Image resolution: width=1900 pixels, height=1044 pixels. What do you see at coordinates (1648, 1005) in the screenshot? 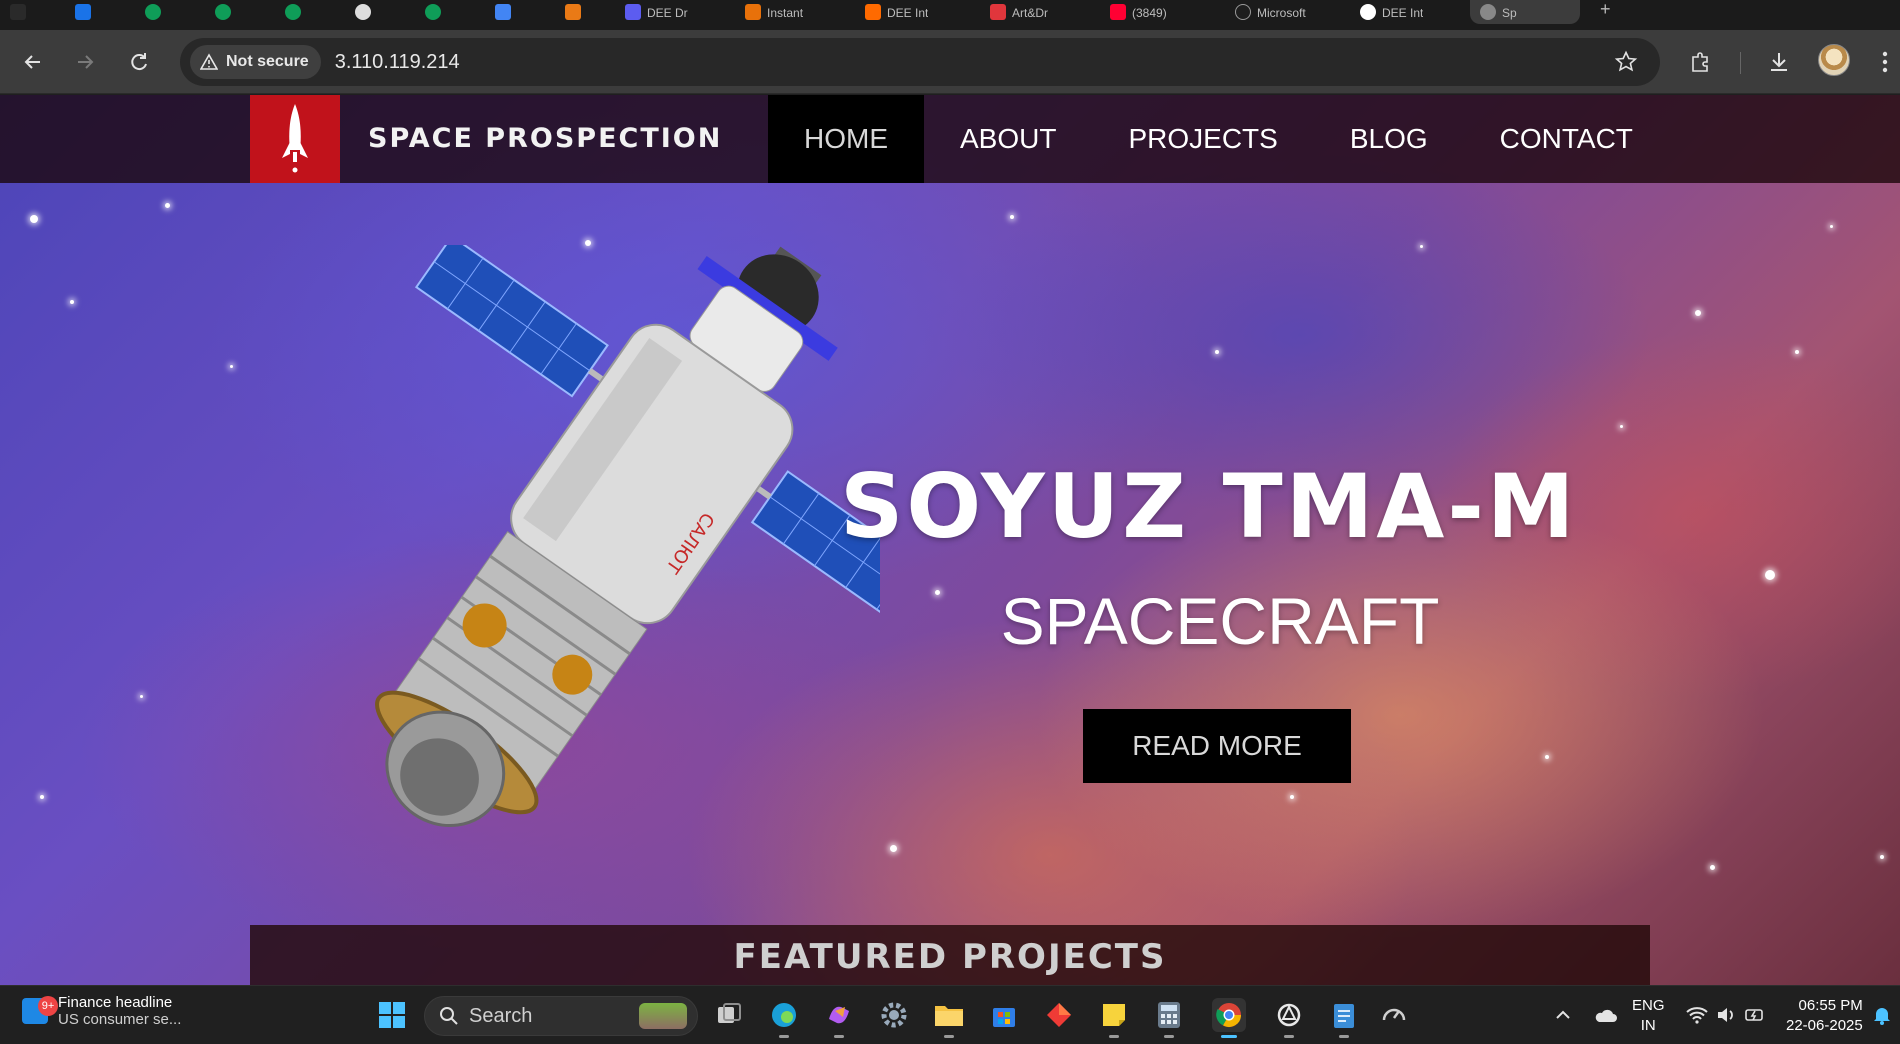
I see `language-code: ENG` at bounding box center [1648, 1005].